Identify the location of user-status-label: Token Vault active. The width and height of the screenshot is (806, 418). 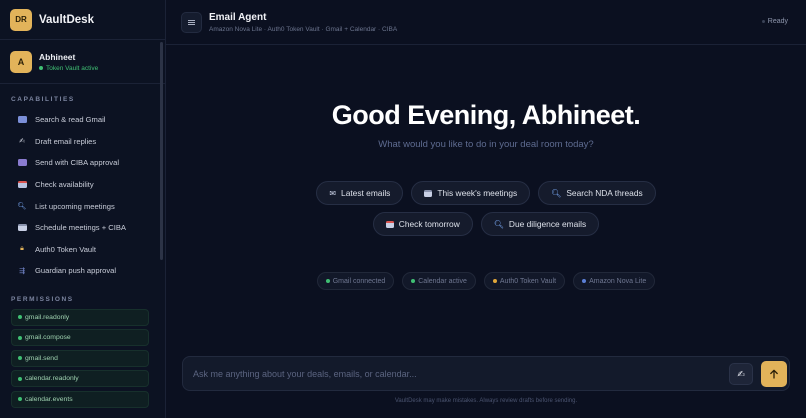
(72, 68).